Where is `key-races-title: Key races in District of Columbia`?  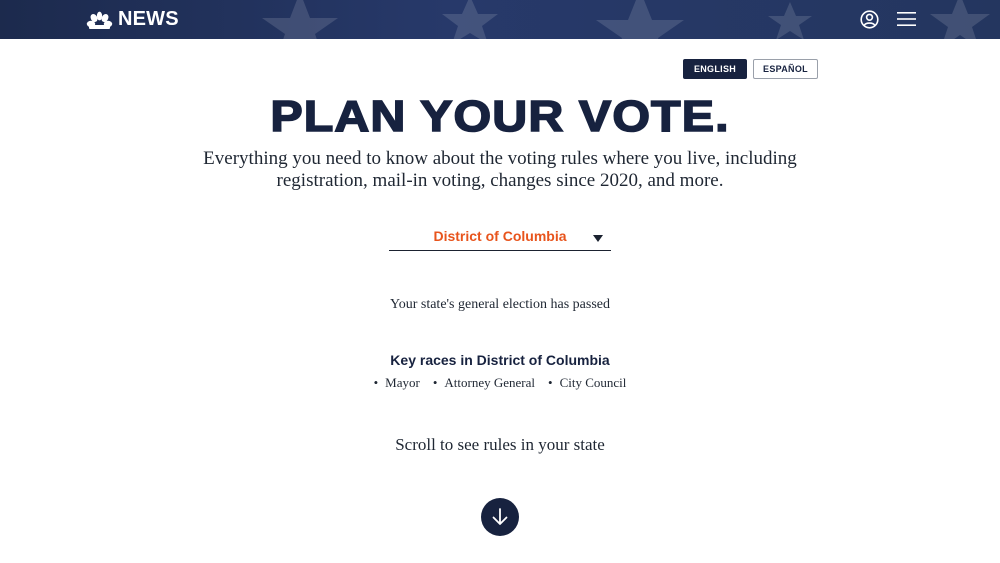
key-races-title: Key races in District of Columbia is located at coordinates (500, 360).